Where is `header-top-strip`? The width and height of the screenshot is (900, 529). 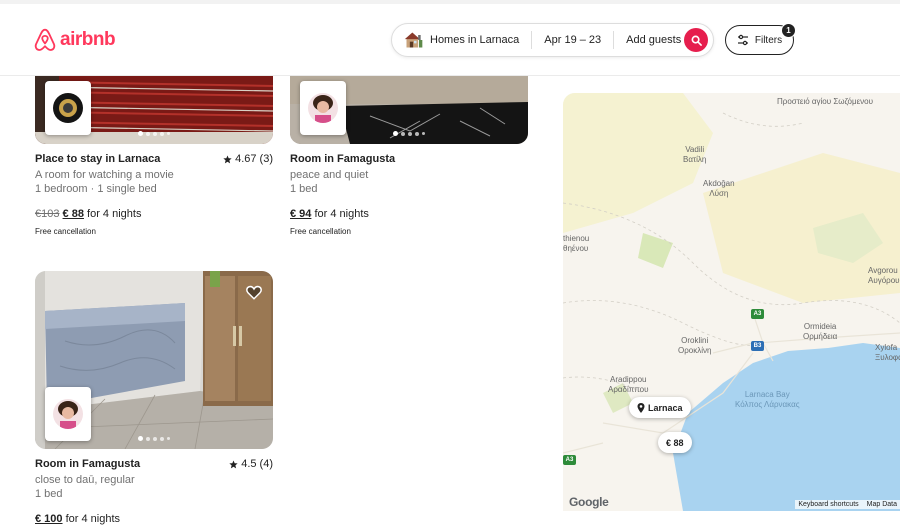
header-top-strip is located at coordinates (450, 2).